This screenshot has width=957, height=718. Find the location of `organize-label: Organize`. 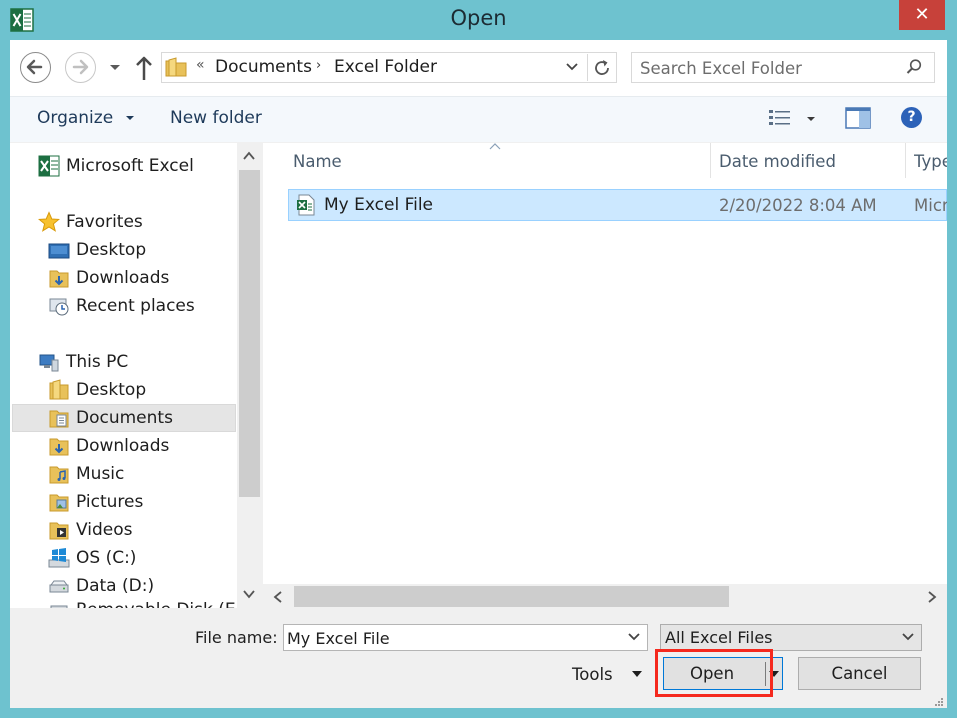

organize-label: Organize is located at coordinates (75, 118).